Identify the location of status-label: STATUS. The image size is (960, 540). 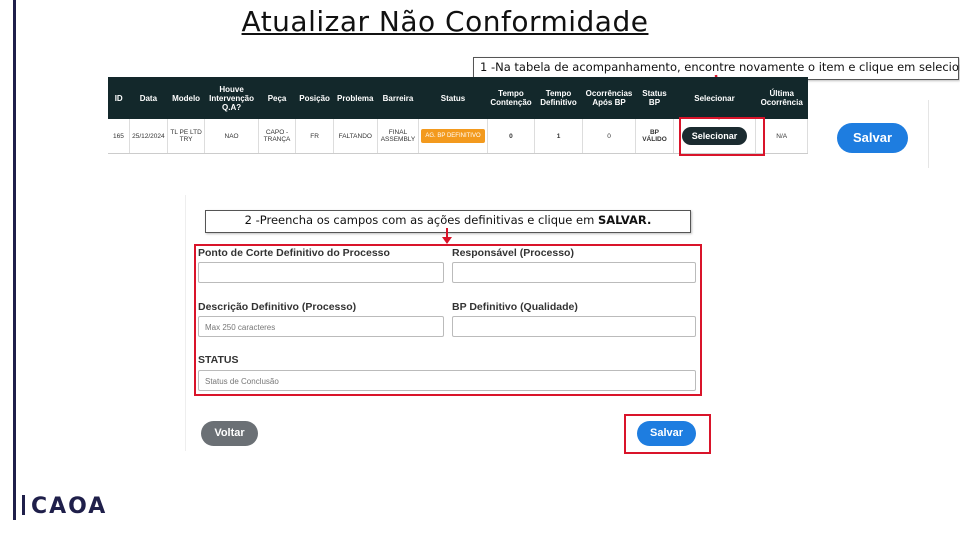
(218, 360).